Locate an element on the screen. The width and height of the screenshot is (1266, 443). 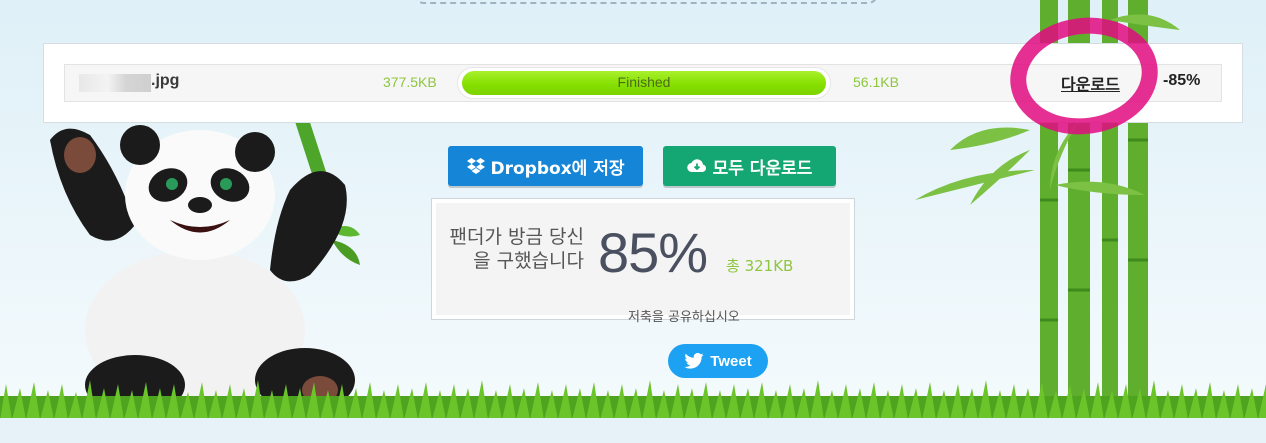
share-prompt: 저축을 공유하십시오 is located at coordinates (684, 317).